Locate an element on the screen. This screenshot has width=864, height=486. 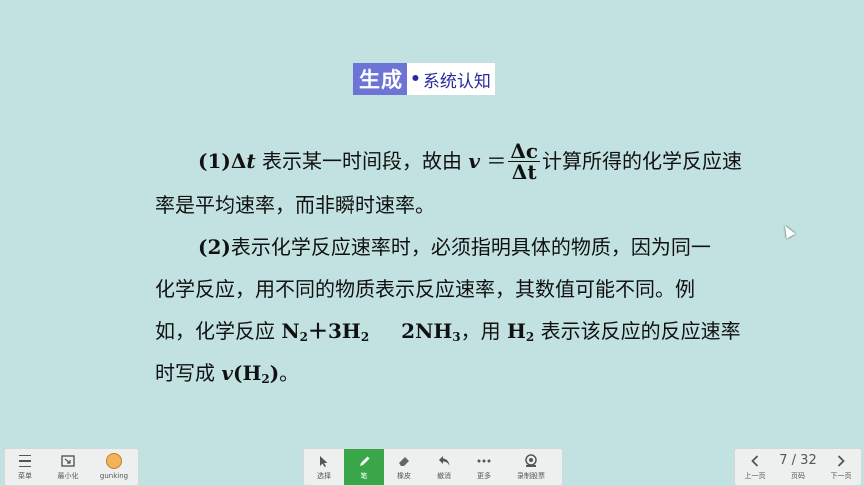
n2-subscript: 2 is located at coordinates (303, 337).